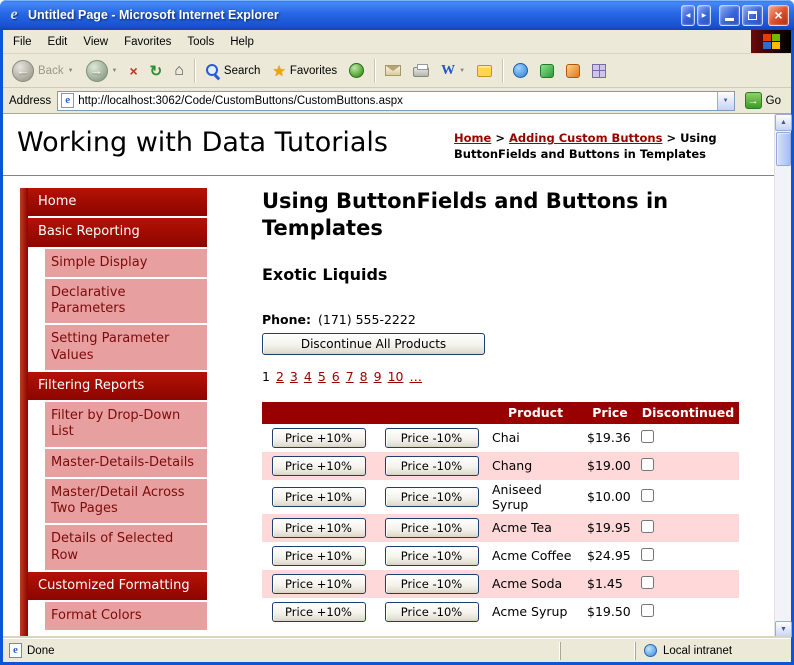  I want to click on pager-page-3: 3, so click(294, 376).